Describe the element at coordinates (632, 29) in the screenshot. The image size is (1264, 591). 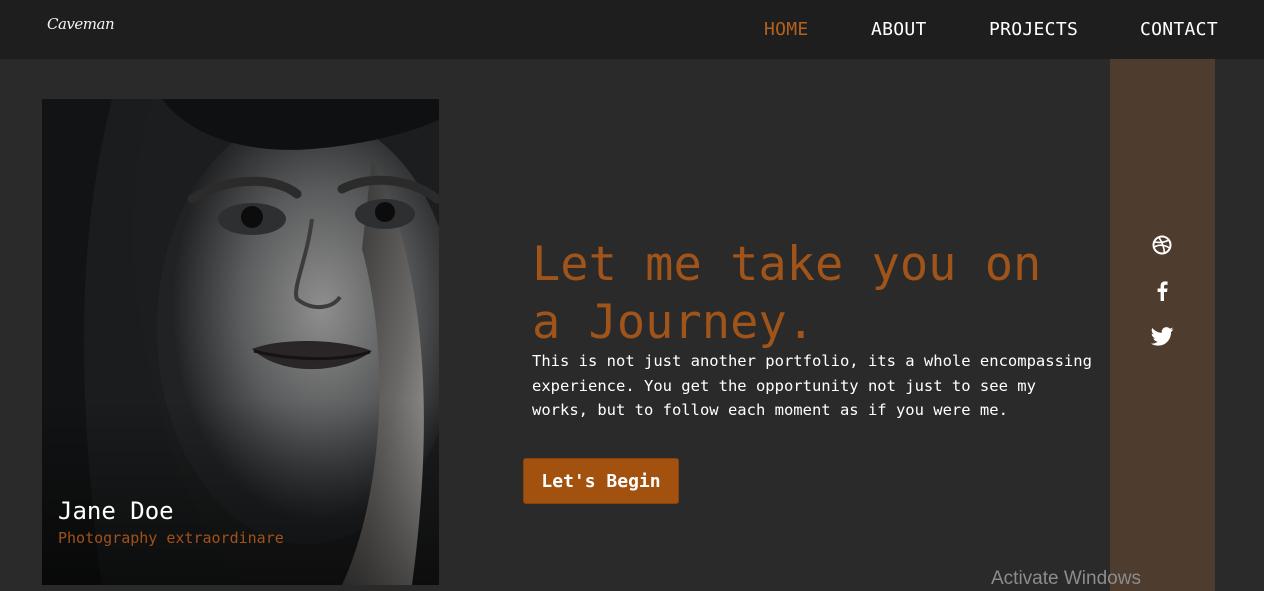
I see `top-navbar: Caveman HOME ABOUT PROJECTS CONTACT` at that location.